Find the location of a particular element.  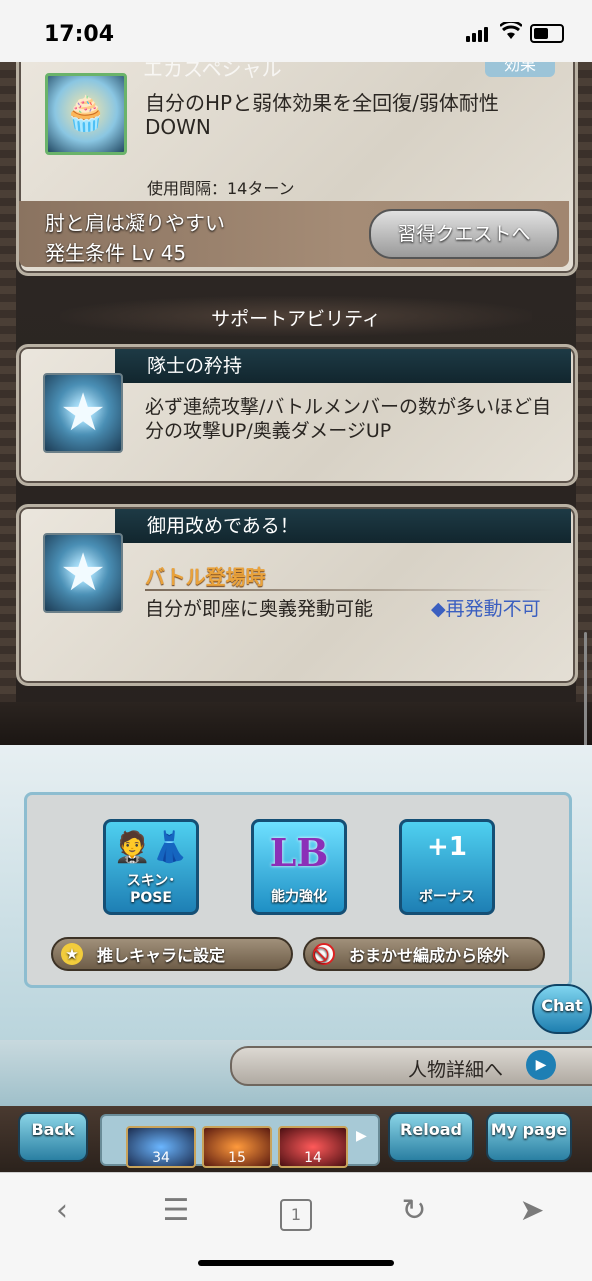

limit-break-label: 能力強化 is located at coordinates (299, 897).